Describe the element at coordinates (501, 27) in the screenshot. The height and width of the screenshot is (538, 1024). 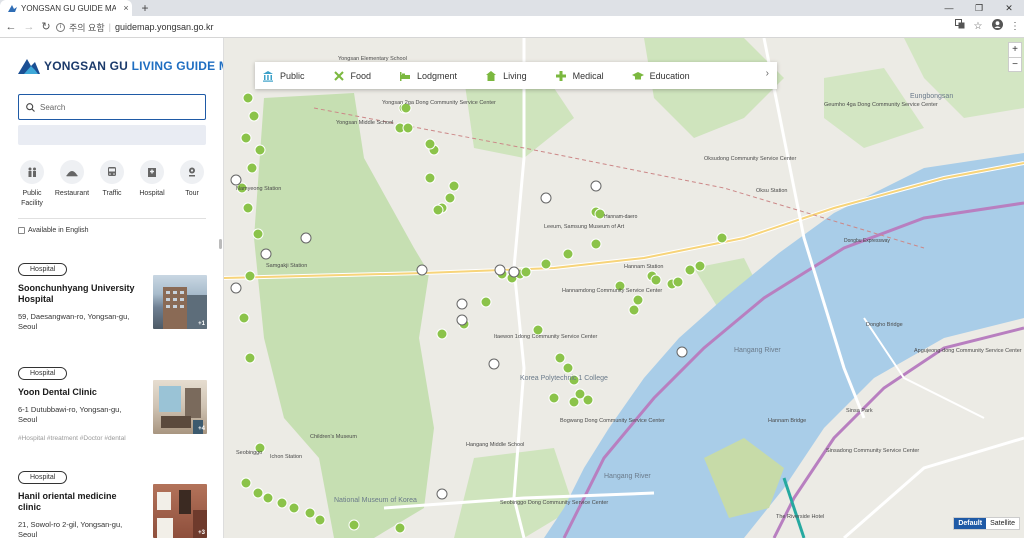
I see `address-bar: i 주의 요함 | guidemap.yongsan.go.kr` at that location.